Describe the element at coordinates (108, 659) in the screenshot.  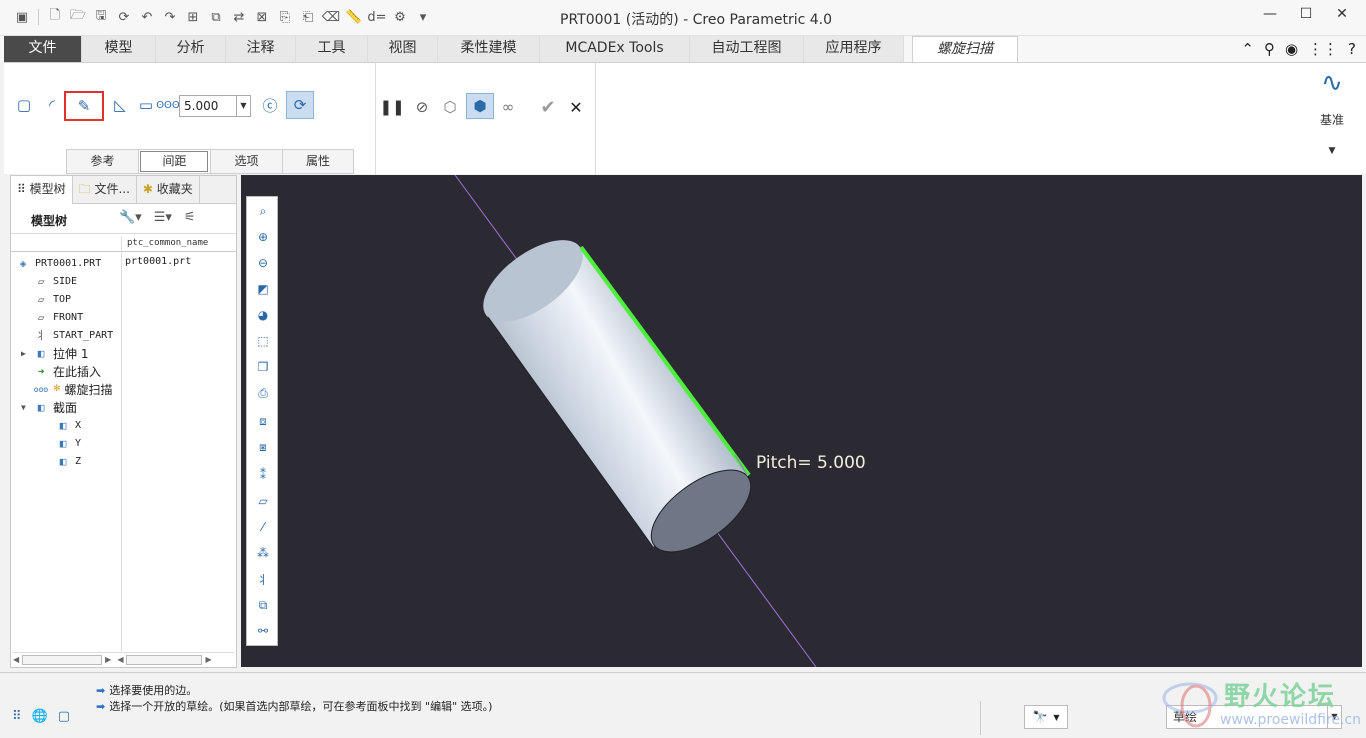
I see `scroll-right-icon: ▶` at that location.